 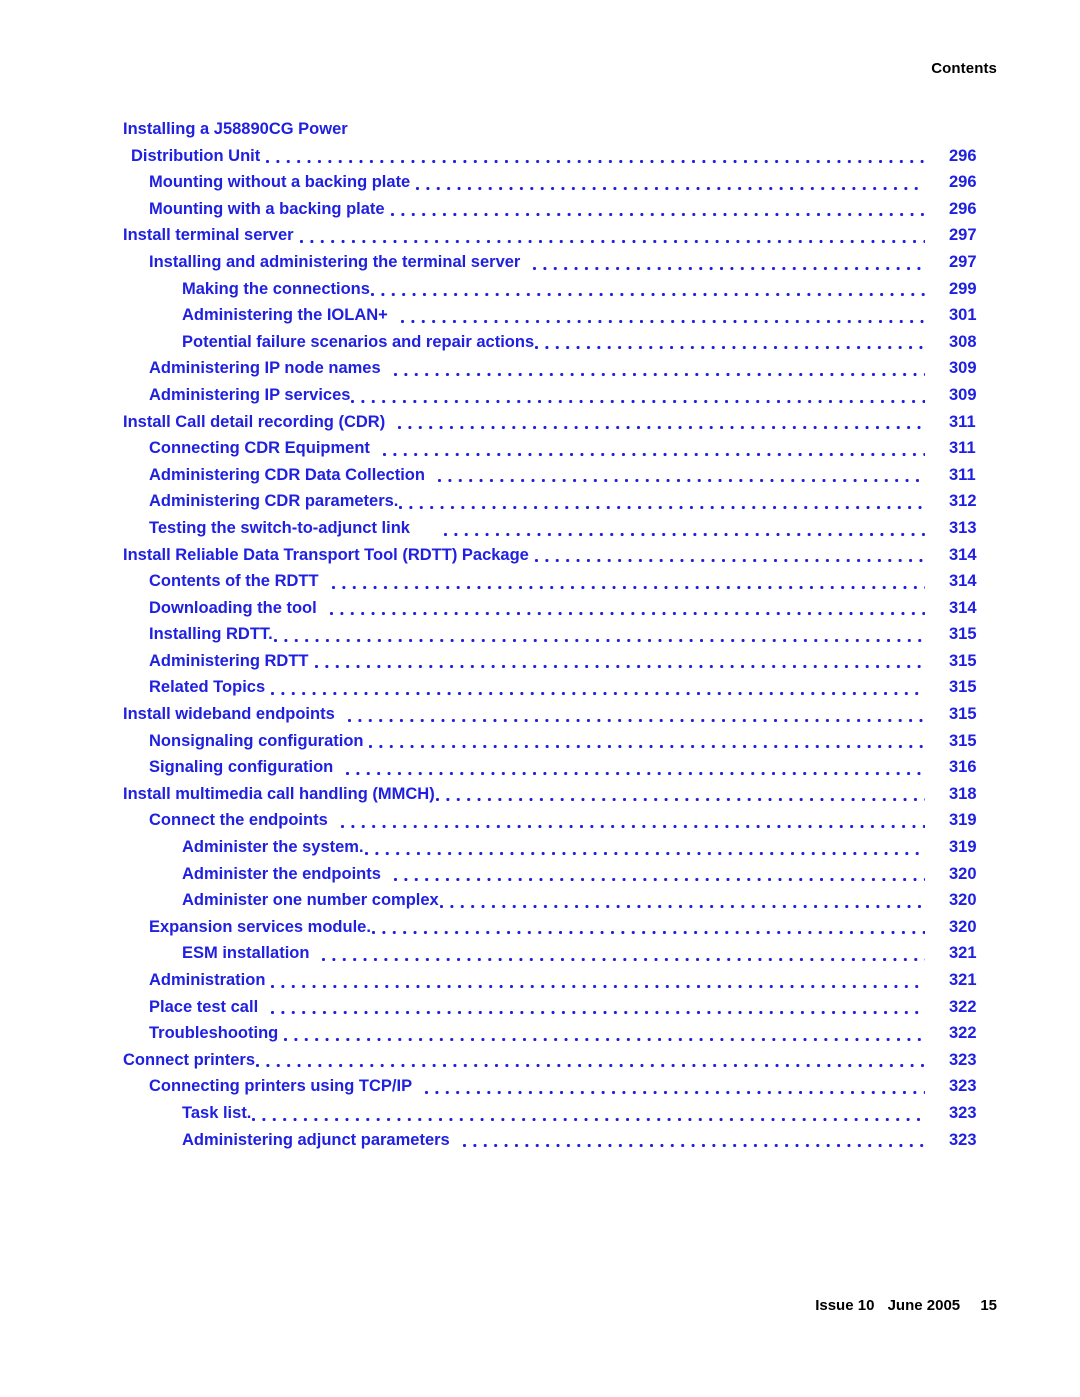 What do you see at coordinates (256, 740) in the screenshot?
I see `toc-entry-title: Nonsignaling configuration` at bounding box center [256, 740].